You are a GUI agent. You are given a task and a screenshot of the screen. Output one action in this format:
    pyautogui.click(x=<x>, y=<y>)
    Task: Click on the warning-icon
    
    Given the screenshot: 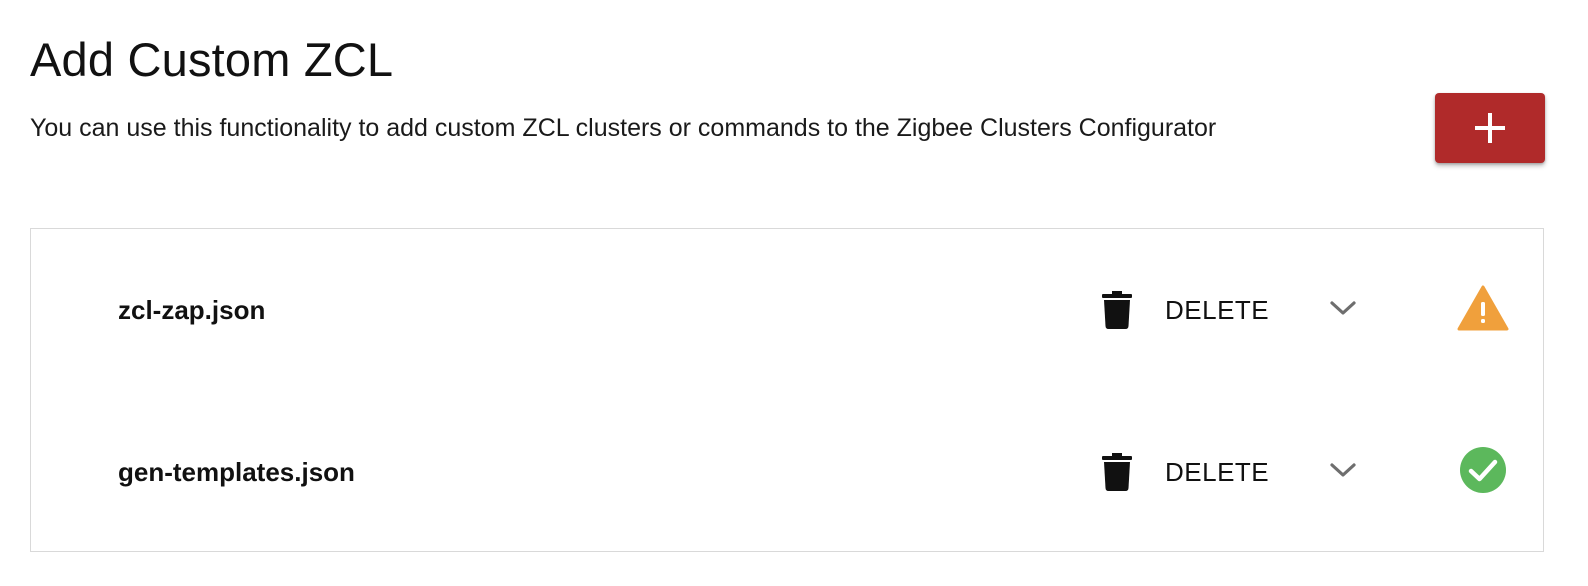 What is the action you would take?
    pyautogui.click(x=1483, y=310)
    